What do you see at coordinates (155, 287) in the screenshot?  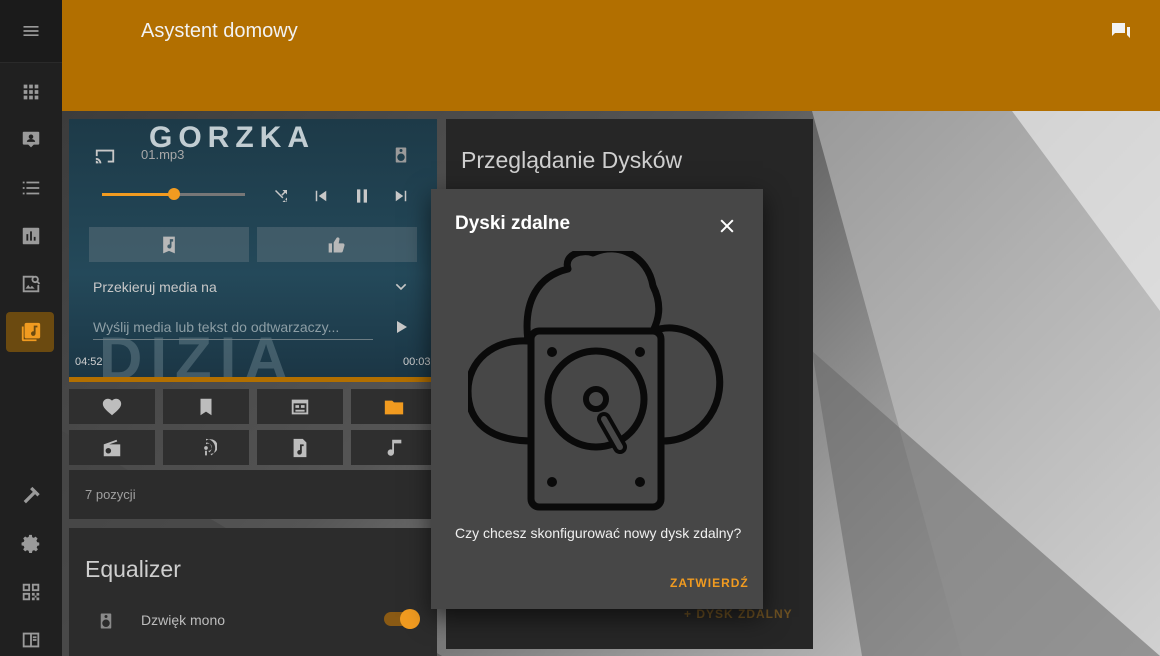 I see `redirect-media-label: Przekieruj media na` at bounding box center [155, 287].